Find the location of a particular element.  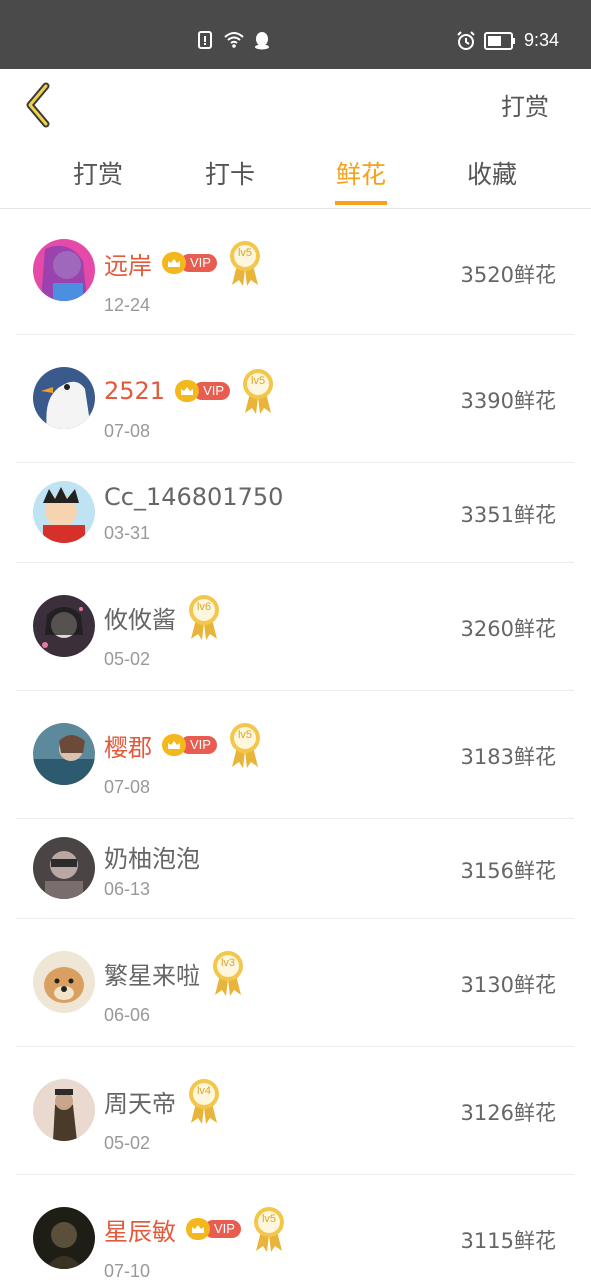

user-name: 樱郡 is located at coordinates (128, 745).